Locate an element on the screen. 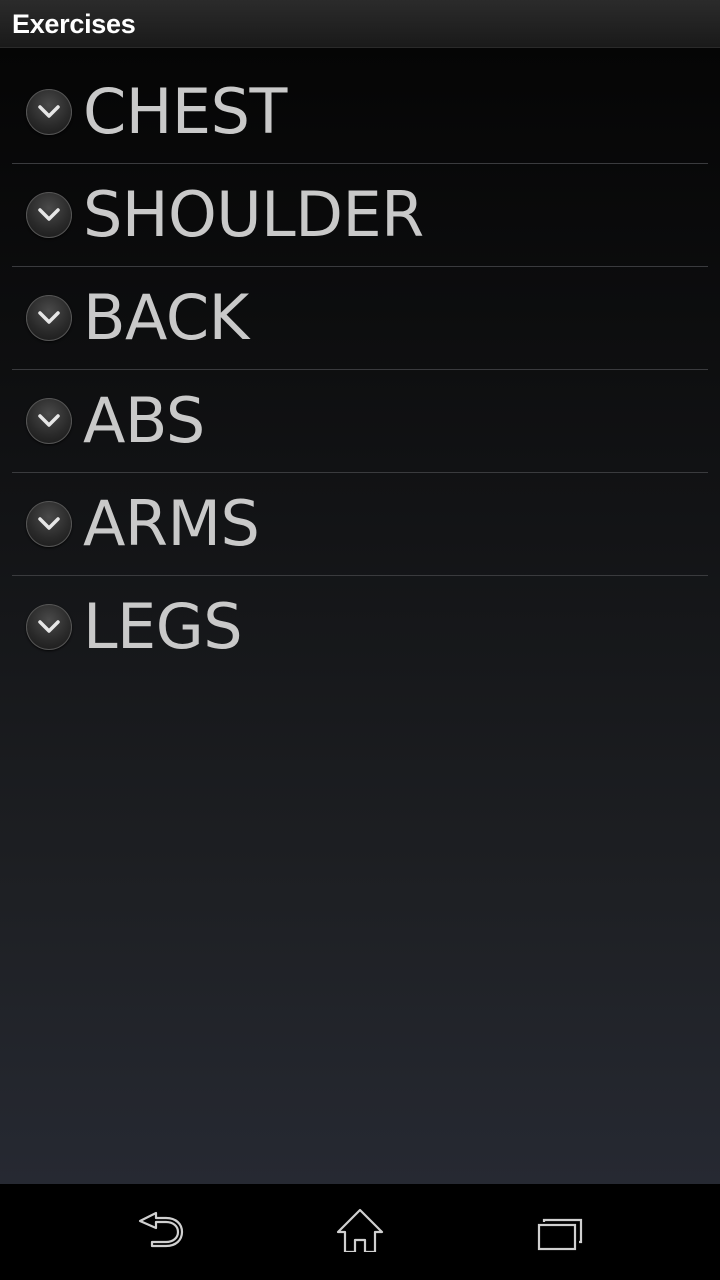 Image resolution: width=720 pixels, height=1280 pixels. group-label: ARMS is located at coordinates (171, 523).